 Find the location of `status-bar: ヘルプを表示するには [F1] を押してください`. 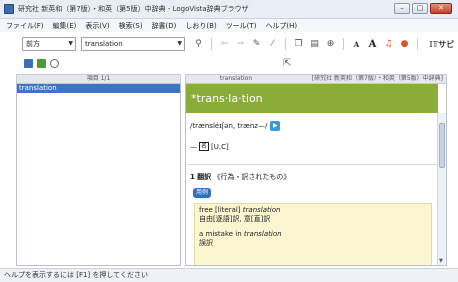

status-bar: ヘルプを表示するには [F1] を押してください is located at coordinates (229, 275).